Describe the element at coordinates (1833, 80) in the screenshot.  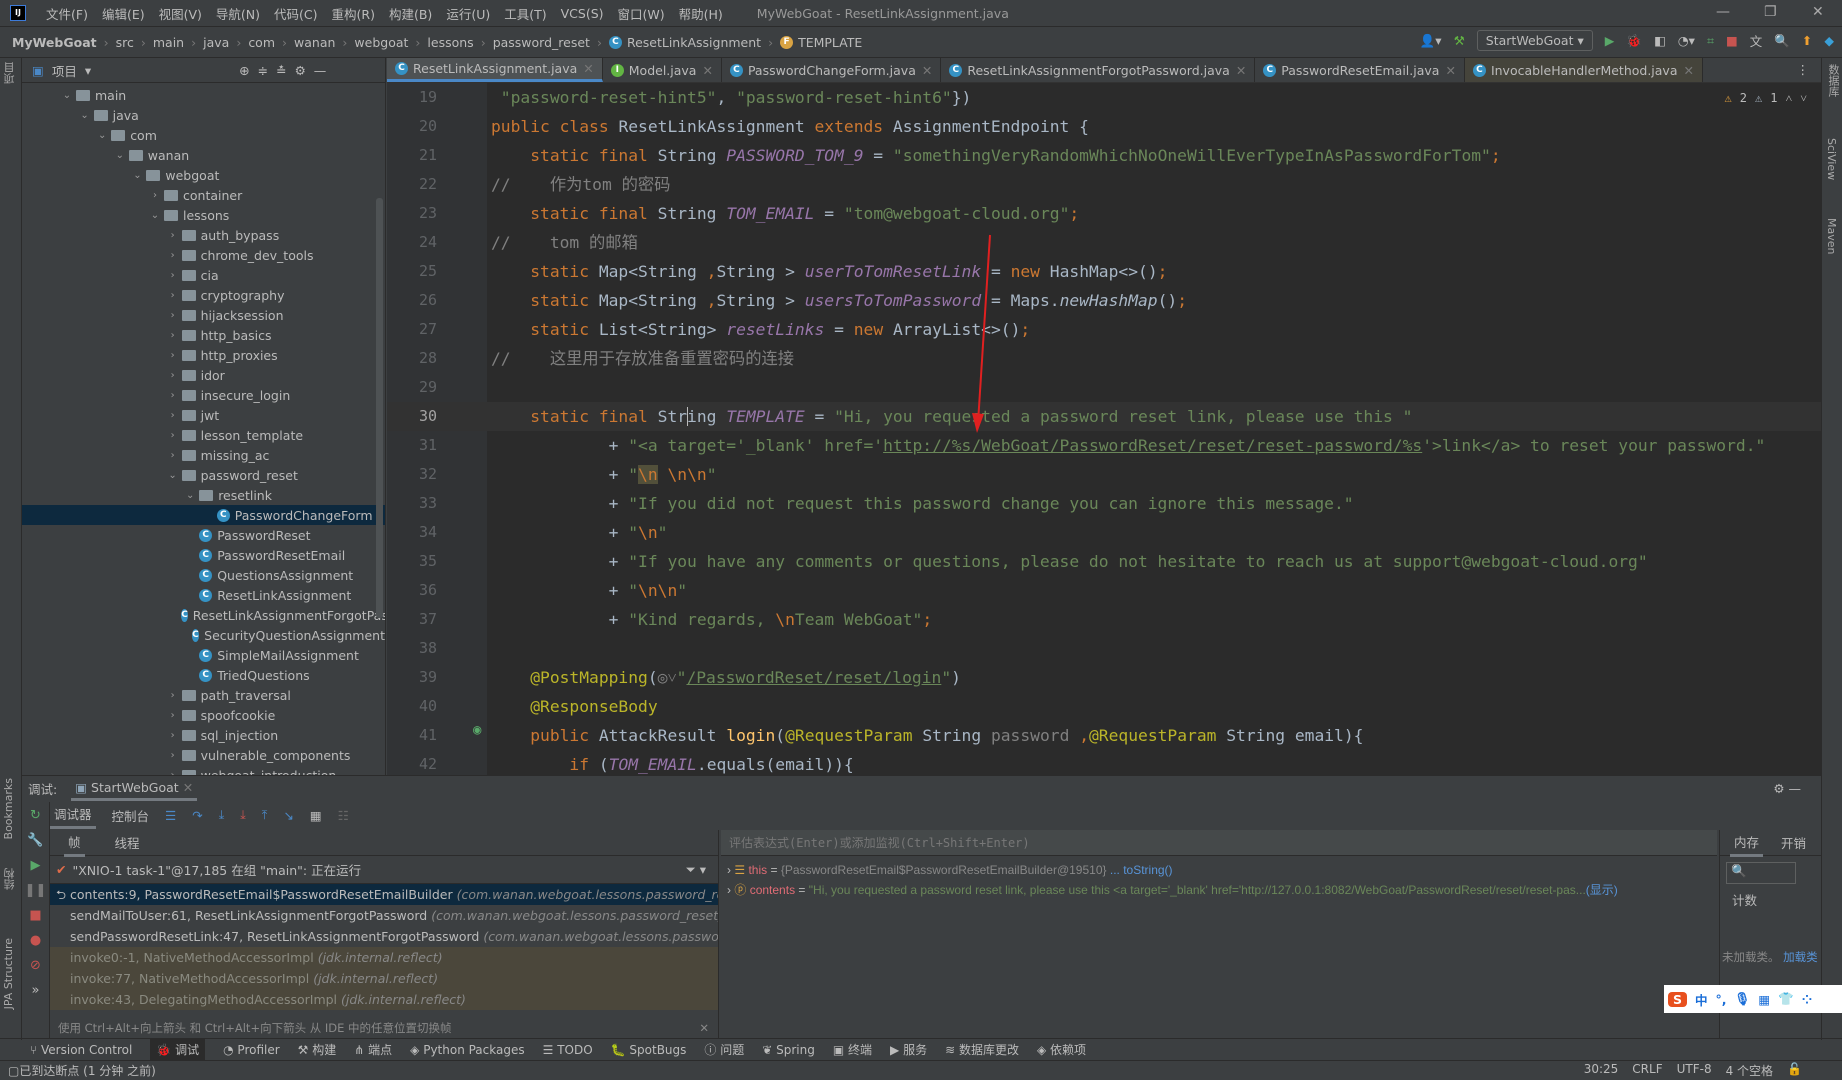
I see `sidebar-database: 数据库` at that location.